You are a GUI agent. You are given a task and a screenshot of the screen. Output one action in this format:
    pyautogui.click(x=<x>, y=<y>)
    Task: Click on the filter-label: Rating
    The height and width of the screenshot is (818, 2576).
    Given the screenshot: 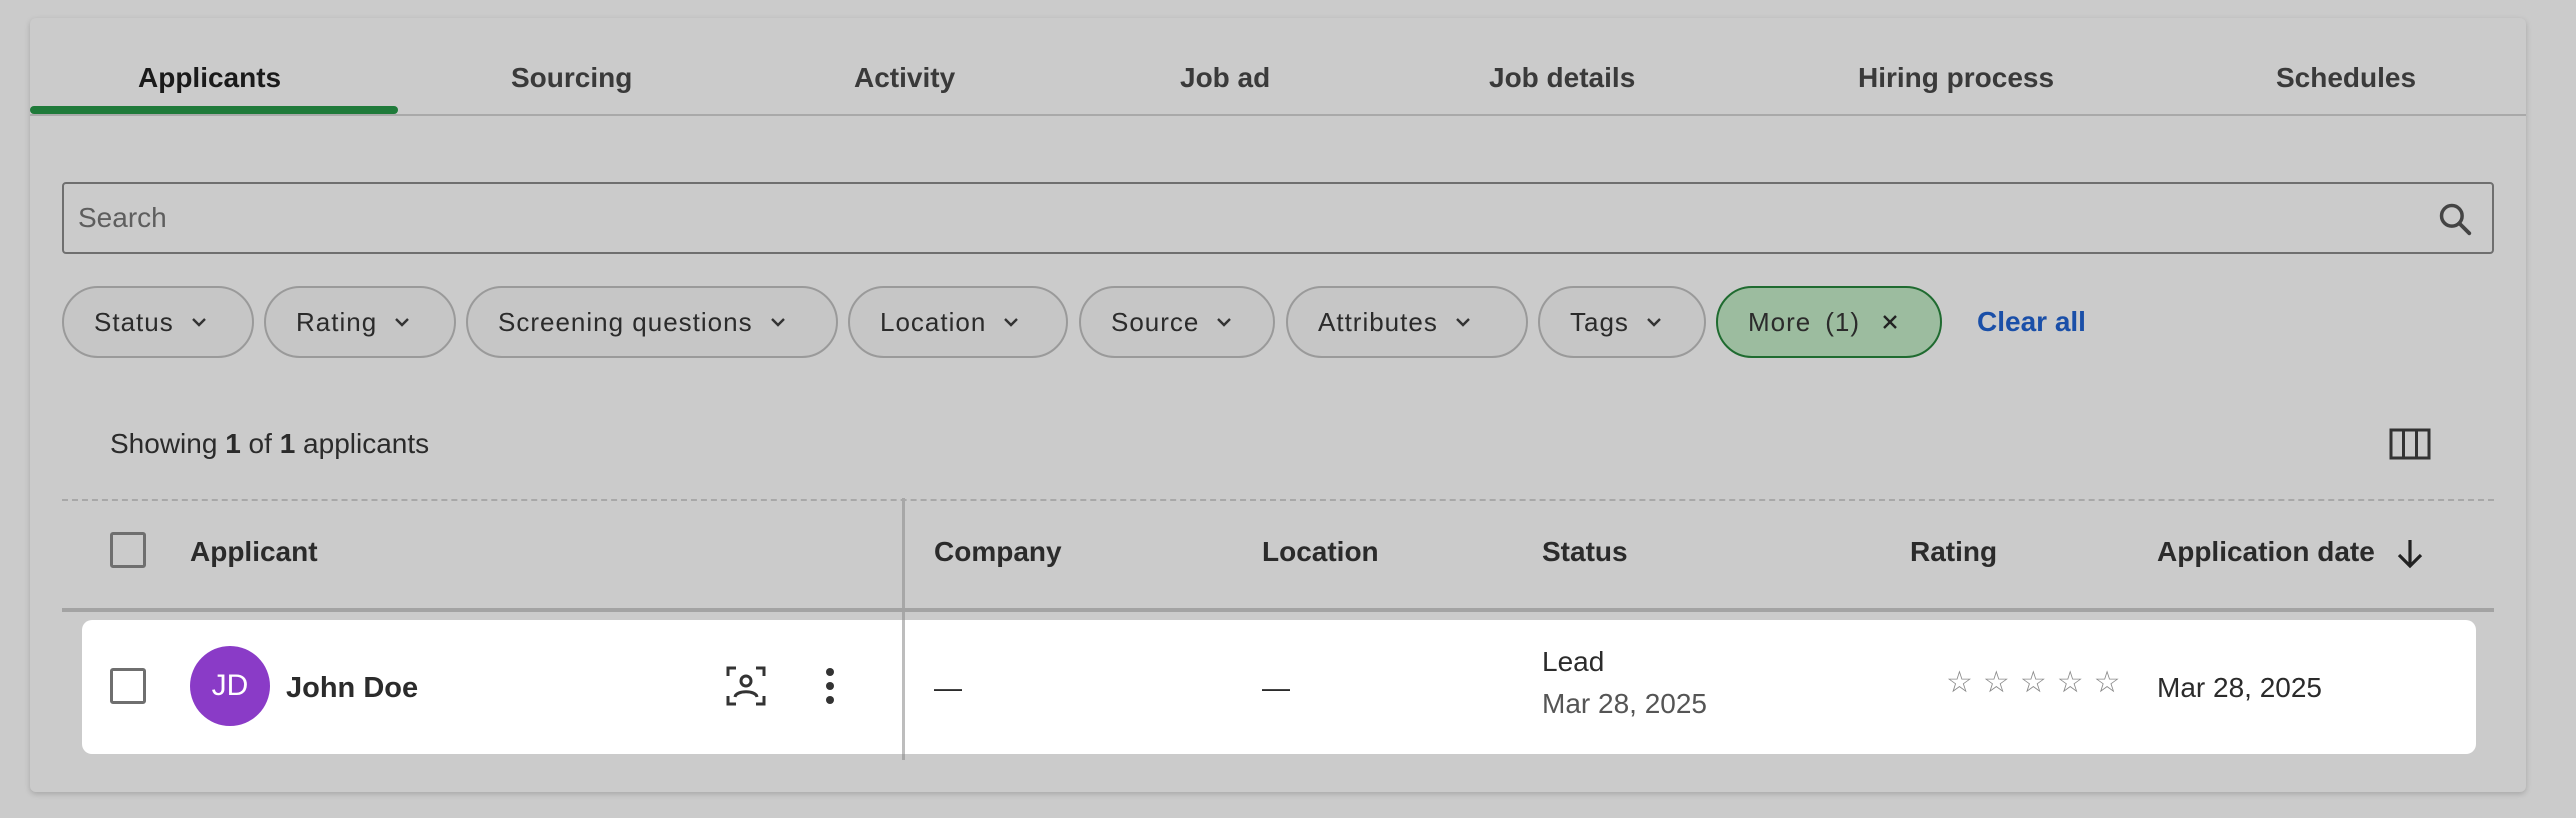 What is the action you would take?
    pyautogui.click(x=337, y=321)
    